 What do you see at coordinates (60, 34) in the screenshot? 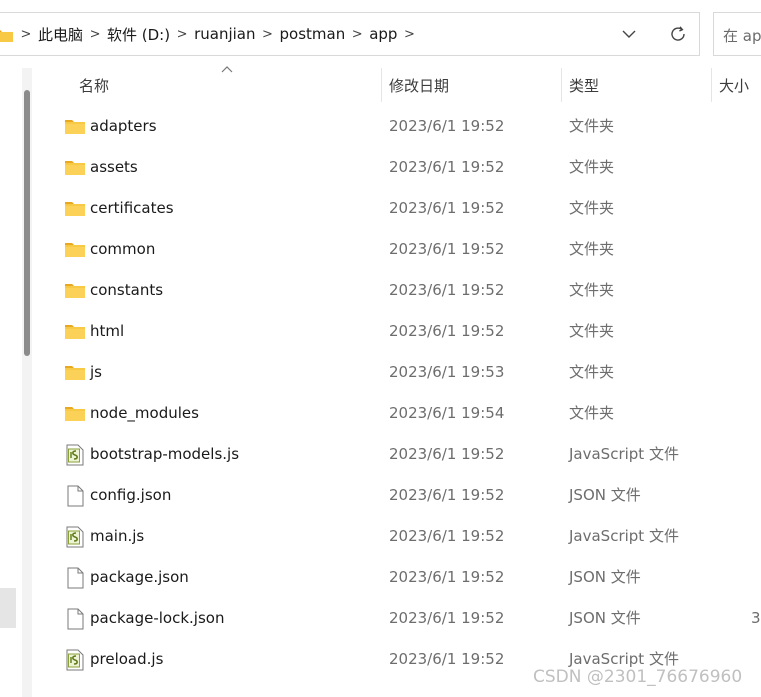
I see `breadcrumb-this-pc: 此电脑` at bounding box center [60, 34].